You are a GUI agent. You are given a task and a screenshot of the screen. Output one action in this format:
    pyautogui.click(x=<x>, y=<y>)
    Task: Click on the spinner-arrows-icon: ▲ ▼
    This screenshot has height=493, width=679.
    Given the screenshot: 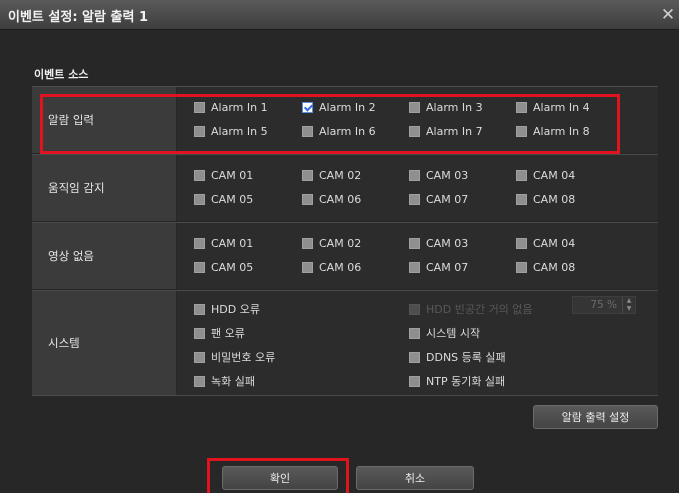 What is the action you would take?
    pyautogui.click(x=628, y=305)
    